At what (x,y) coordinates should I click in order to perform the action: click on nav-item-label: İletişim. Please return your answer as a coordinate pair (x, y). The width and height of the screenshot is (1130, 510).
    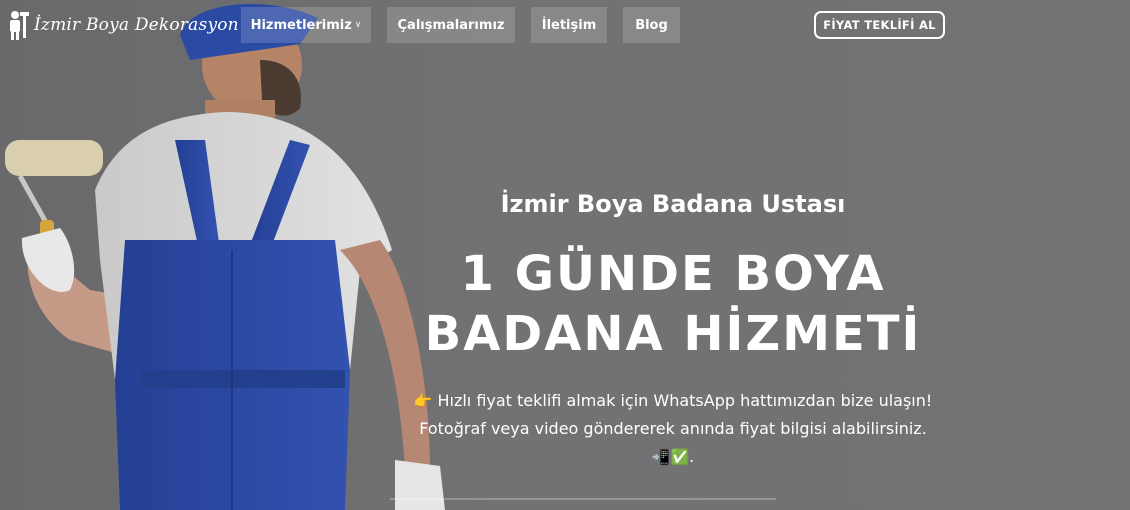
    Looking at the image, I should click on (569, 25).